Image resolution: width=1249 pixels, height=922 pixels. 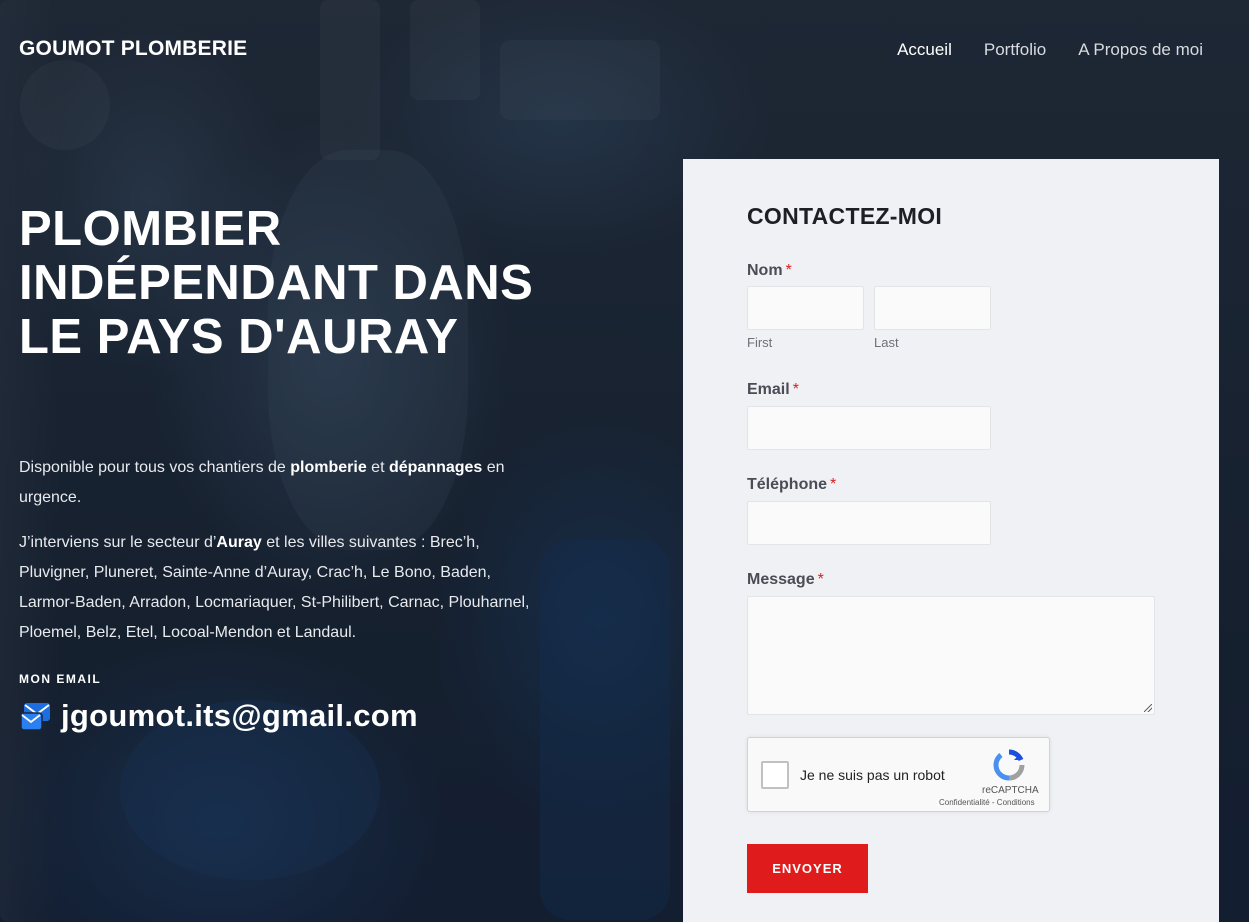 What do you see at coordinates (845, 216) in the screenshot?
I see `form-title: CONTACTEZ-MOI` at bounding box center [845, 216].